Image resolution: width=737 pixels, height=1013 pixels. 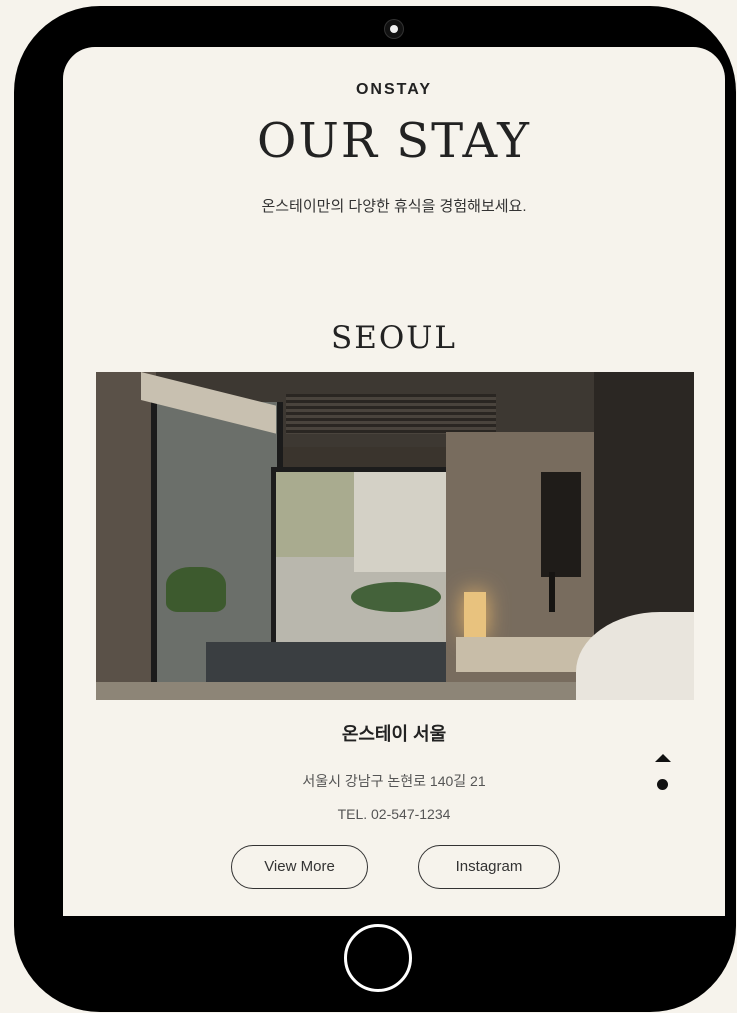 What do you see at coordinates (394, 206) in the screenshot?
I see `page-subtitle: 온스테이만의 다양한 휴식을 경험해보세요.` at bounding box center [394, 206].